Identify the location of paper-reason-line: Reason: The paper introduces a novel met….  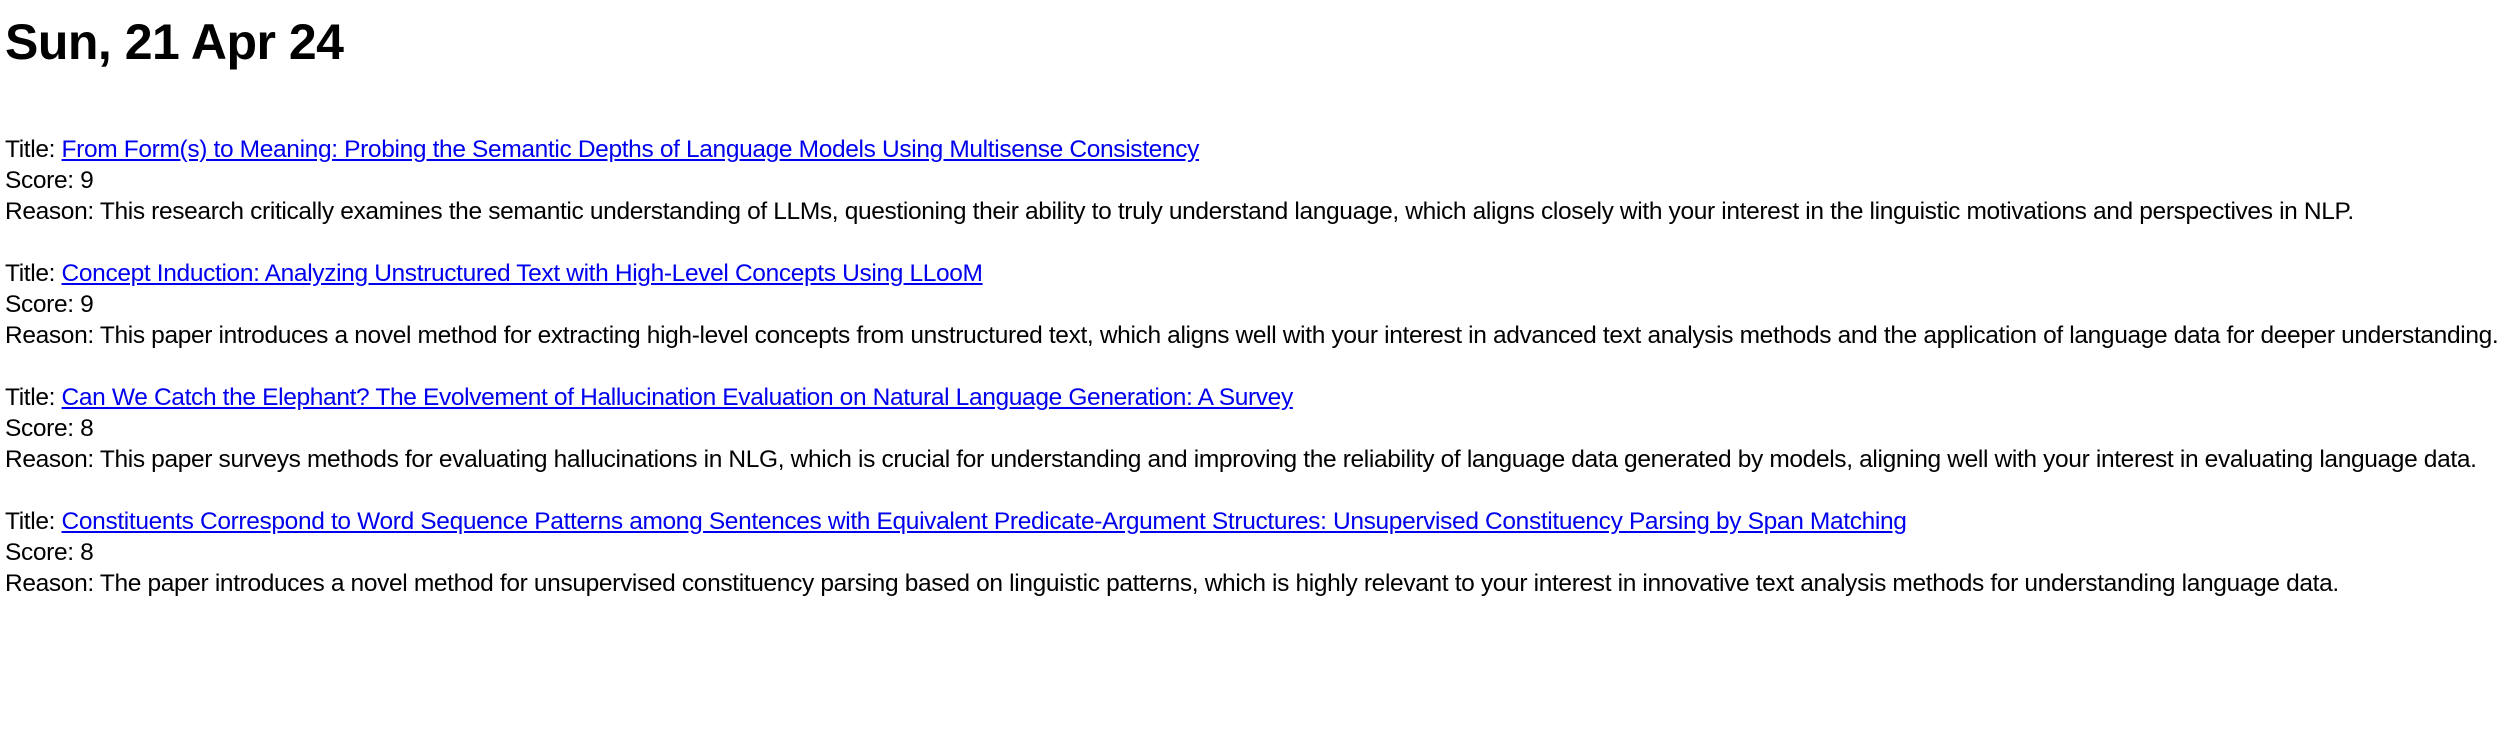
(1259, 583).